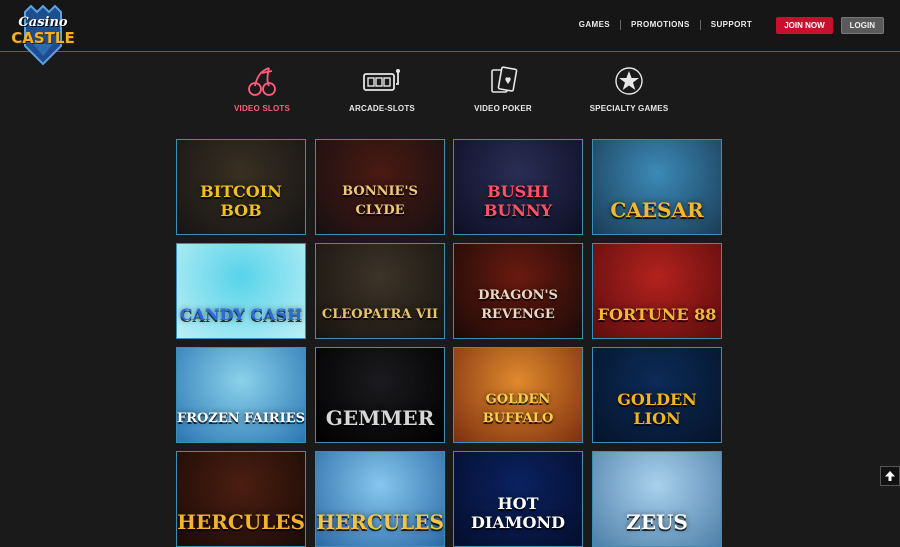  I want to click on game-tile-hot-diamond: HOT DIAMOND, so click(518, 499).